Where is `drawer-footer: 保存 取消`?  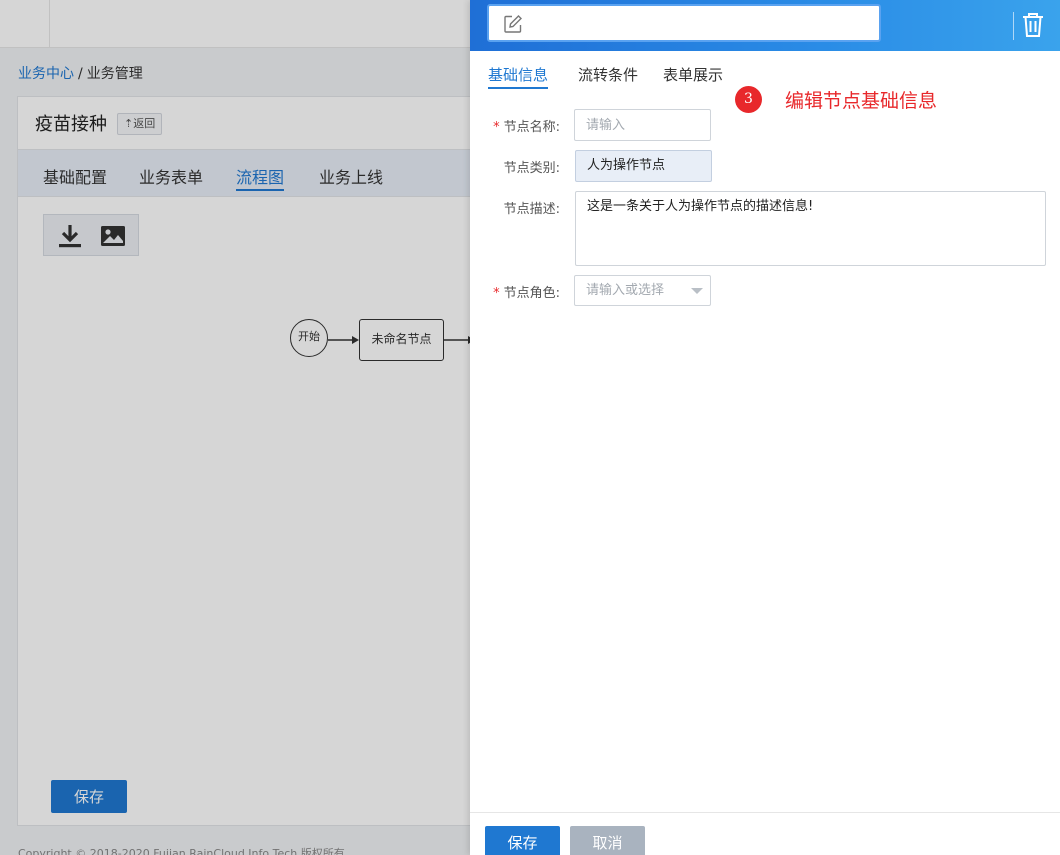
drawer-footer: 保存 取消 is located at coordinates (765, 833).